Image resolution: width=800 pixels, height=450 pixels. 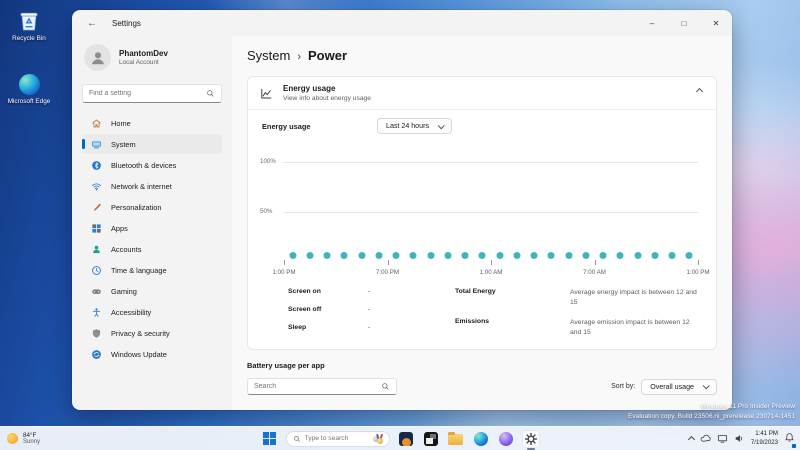 What do you see at coordinates (152, 249) in the screenshot?
I see `sidebar-item-accounts: Accounts` at bounding box center [152, 249].